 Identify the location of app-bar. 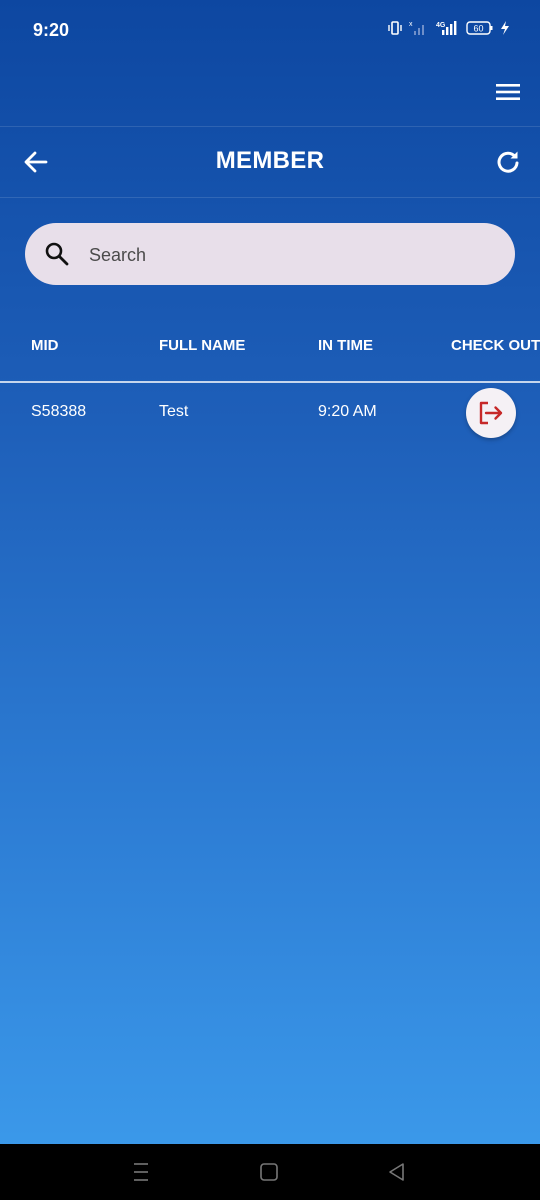
(270, 93).